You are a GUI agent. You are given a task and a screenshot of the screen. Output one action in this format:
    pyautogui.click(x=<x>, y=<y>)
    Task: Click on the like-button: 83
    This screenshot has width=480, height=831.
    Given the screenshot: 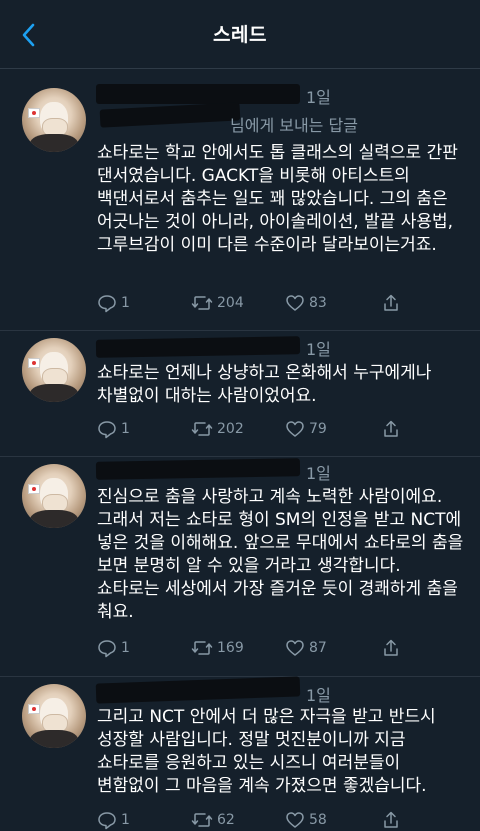 What is the action you would take?
    pyautogui.click(x=306, y=303)
    